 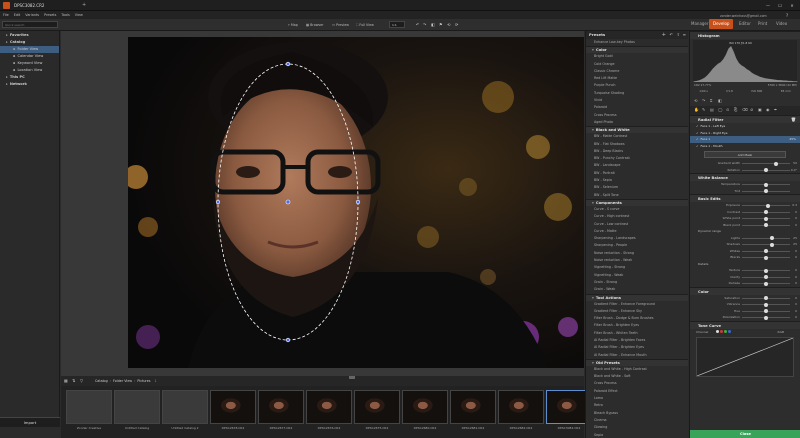 What do you see at coordinates (637, 100) in the screenshot?
I see `preset-item: Vivid` at bounding box center [637, 100].